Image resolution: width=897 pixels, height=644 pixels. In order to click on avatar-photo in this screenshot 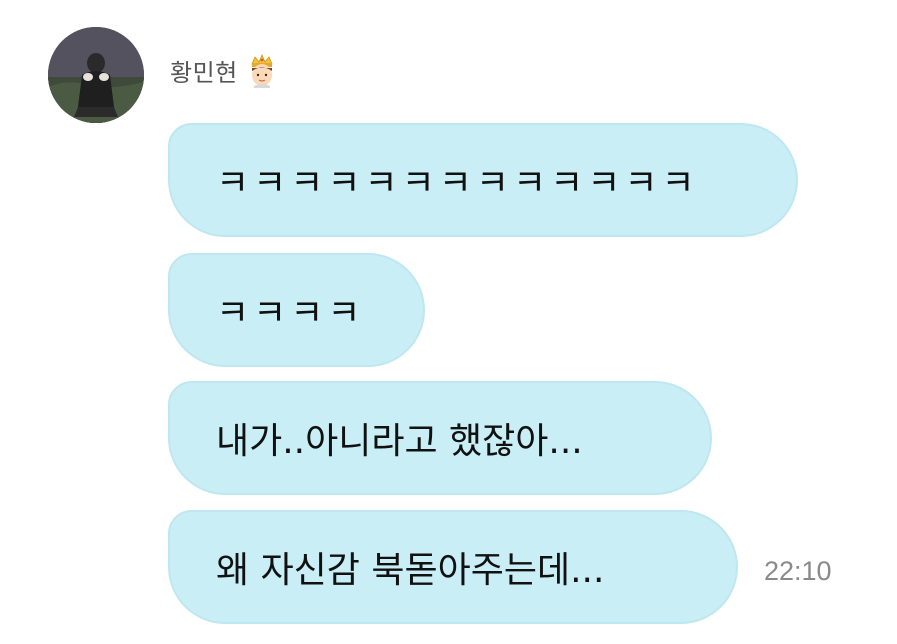, I will do `click(96, 75)`.